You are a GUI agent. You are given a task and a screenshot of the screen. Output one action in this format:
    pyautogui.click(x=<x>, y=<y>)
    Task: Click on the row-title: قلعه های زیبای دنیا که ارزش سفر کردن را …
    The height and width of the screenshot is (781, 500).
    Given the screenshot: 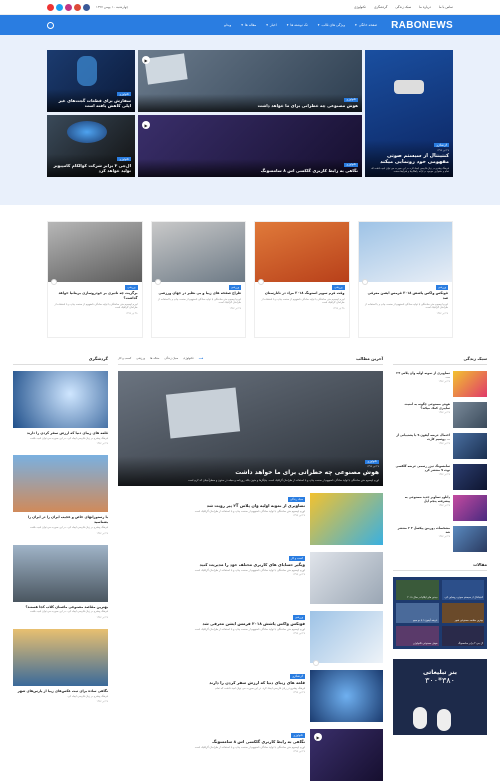 What is the action you would take?
    pyautogui.click(x=211, y=682)
    